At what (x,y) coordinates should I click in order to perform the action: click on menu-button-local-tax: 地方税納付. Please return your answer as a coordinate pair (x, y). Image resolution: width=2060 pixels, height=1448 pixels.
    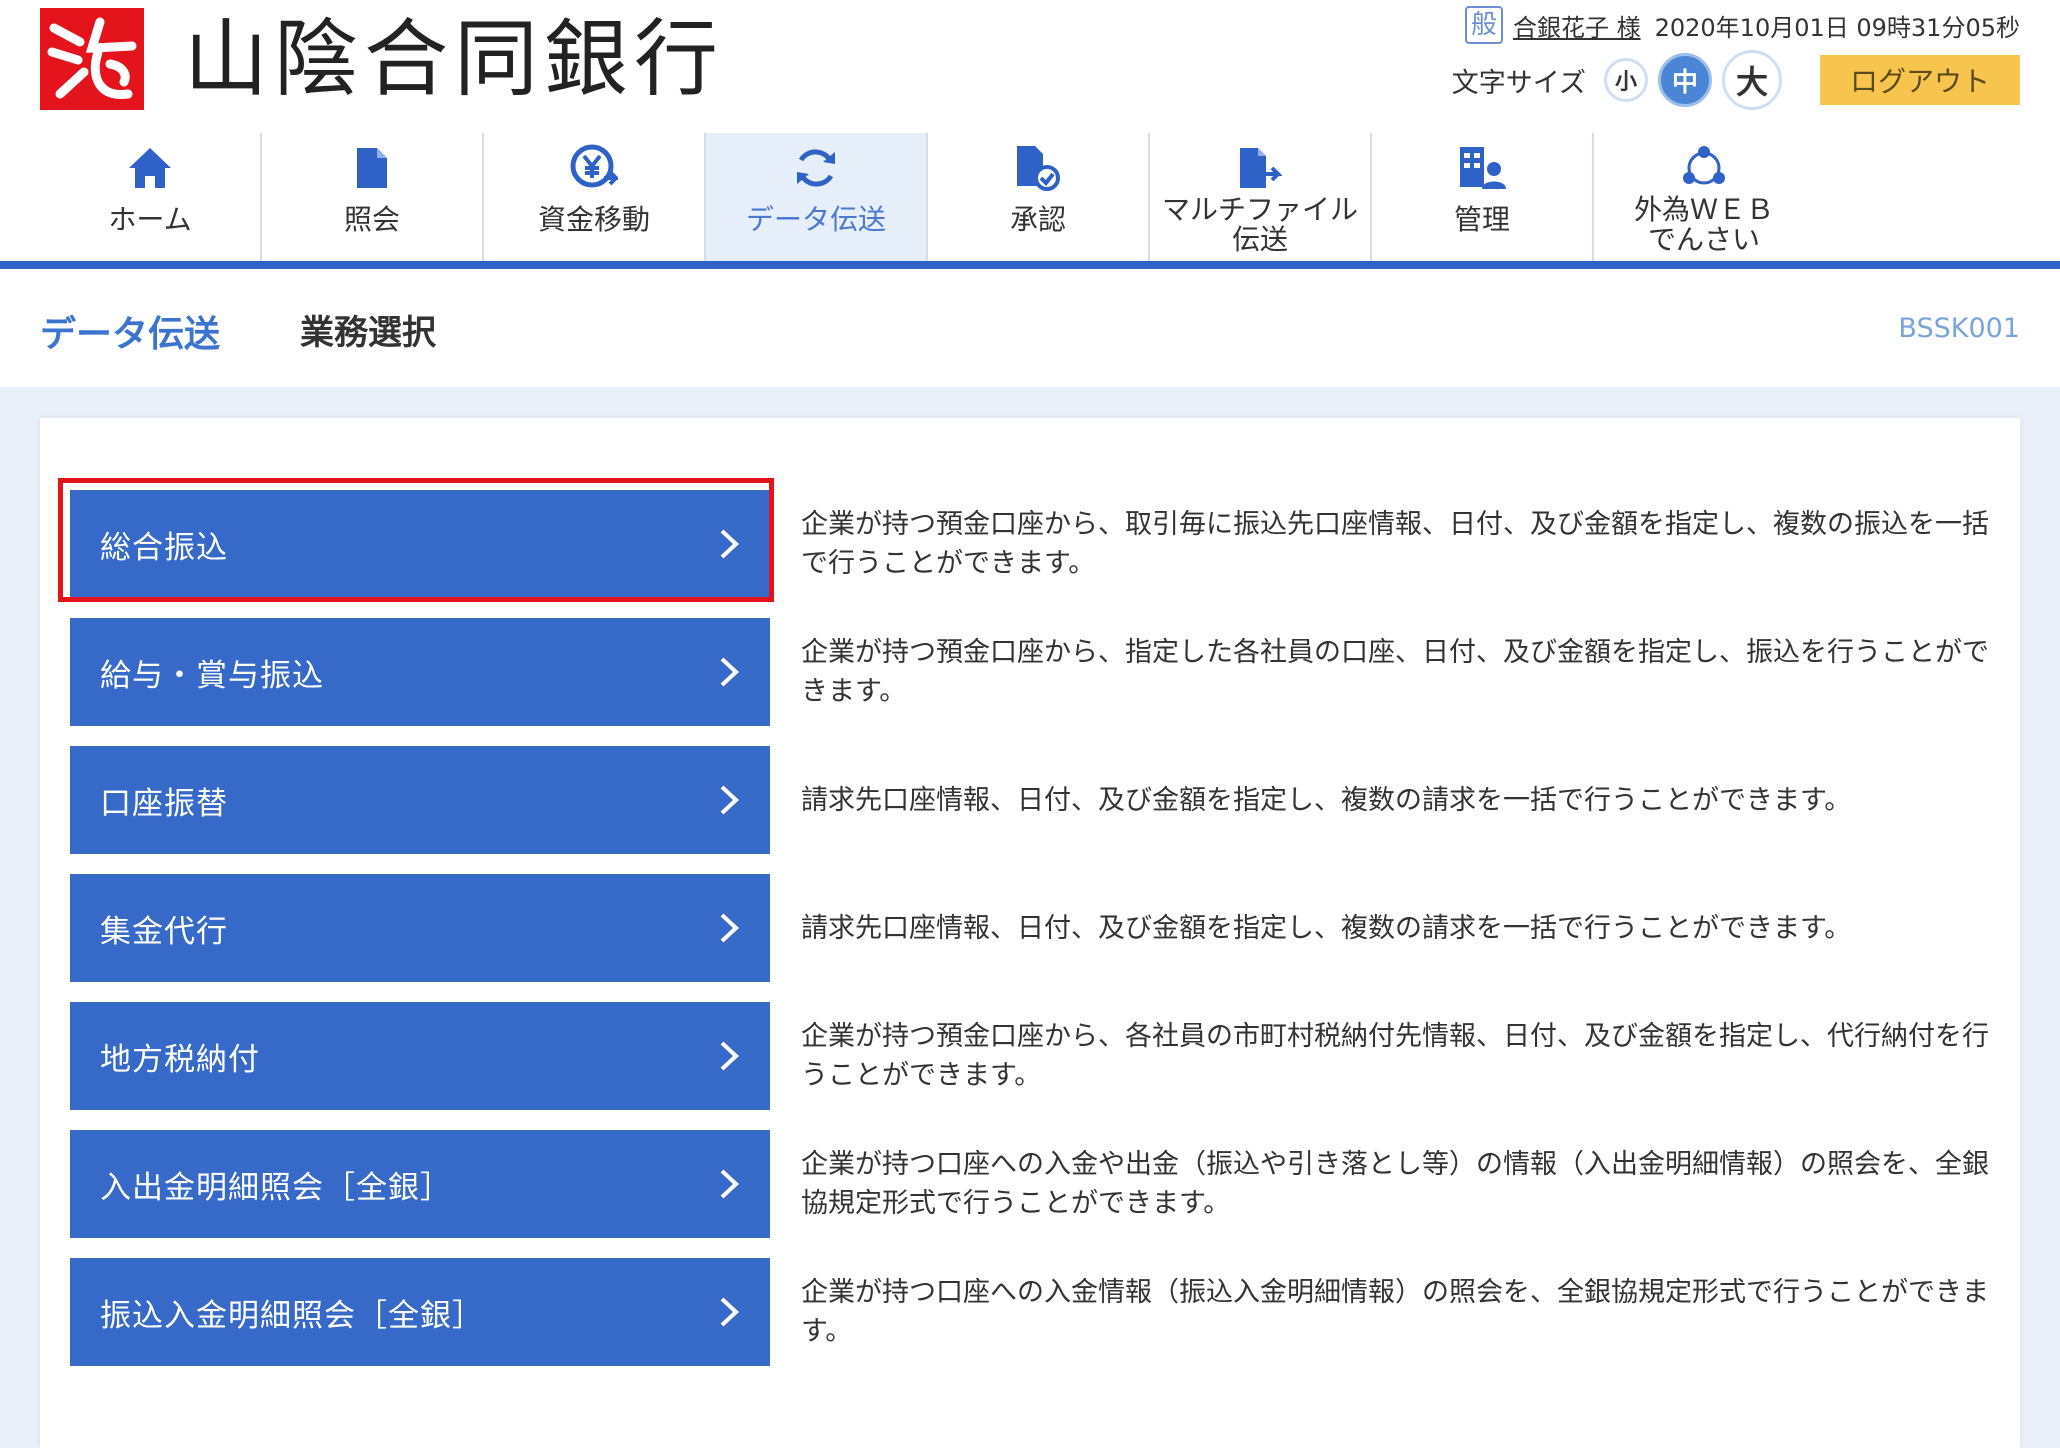
    Looking at the image, I should click on (420, 1056).